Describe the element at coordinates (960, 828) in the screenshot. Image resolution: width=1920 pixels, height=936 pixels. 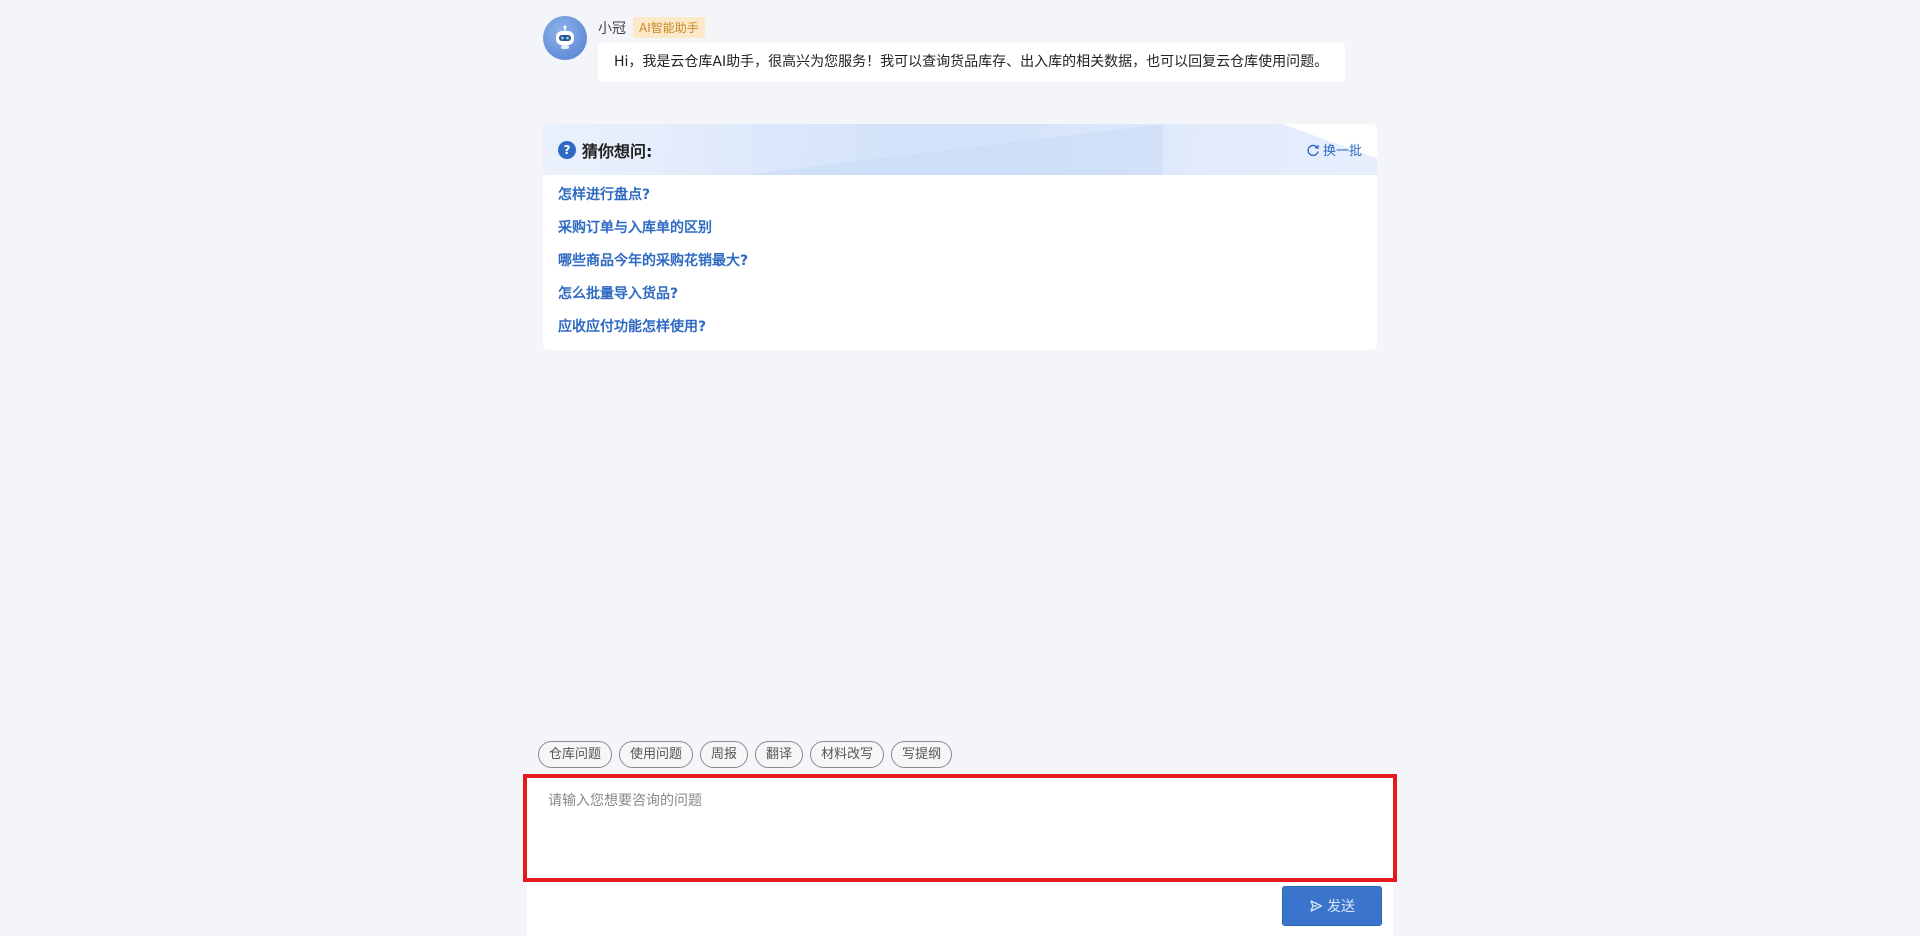
I see `question-input` at that location.